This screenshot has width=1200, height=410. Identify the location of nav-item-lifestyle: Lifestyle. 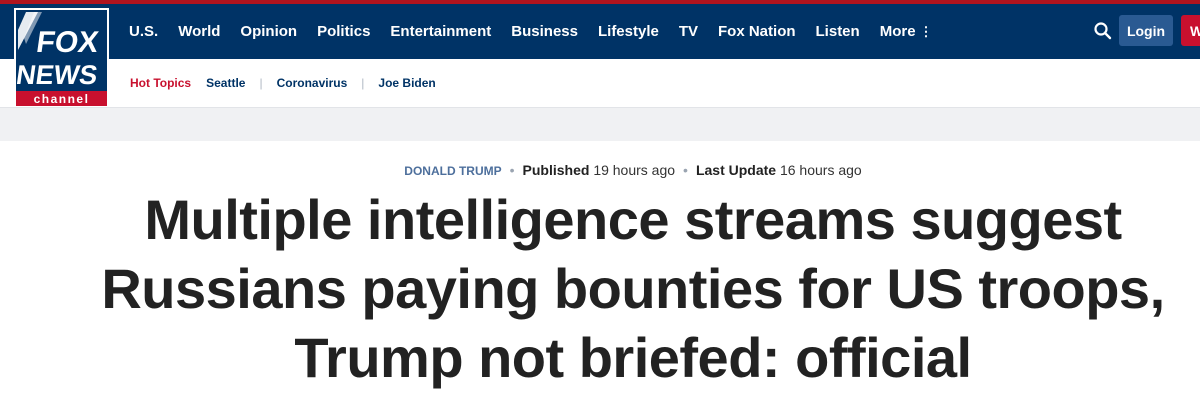
(628, 31).